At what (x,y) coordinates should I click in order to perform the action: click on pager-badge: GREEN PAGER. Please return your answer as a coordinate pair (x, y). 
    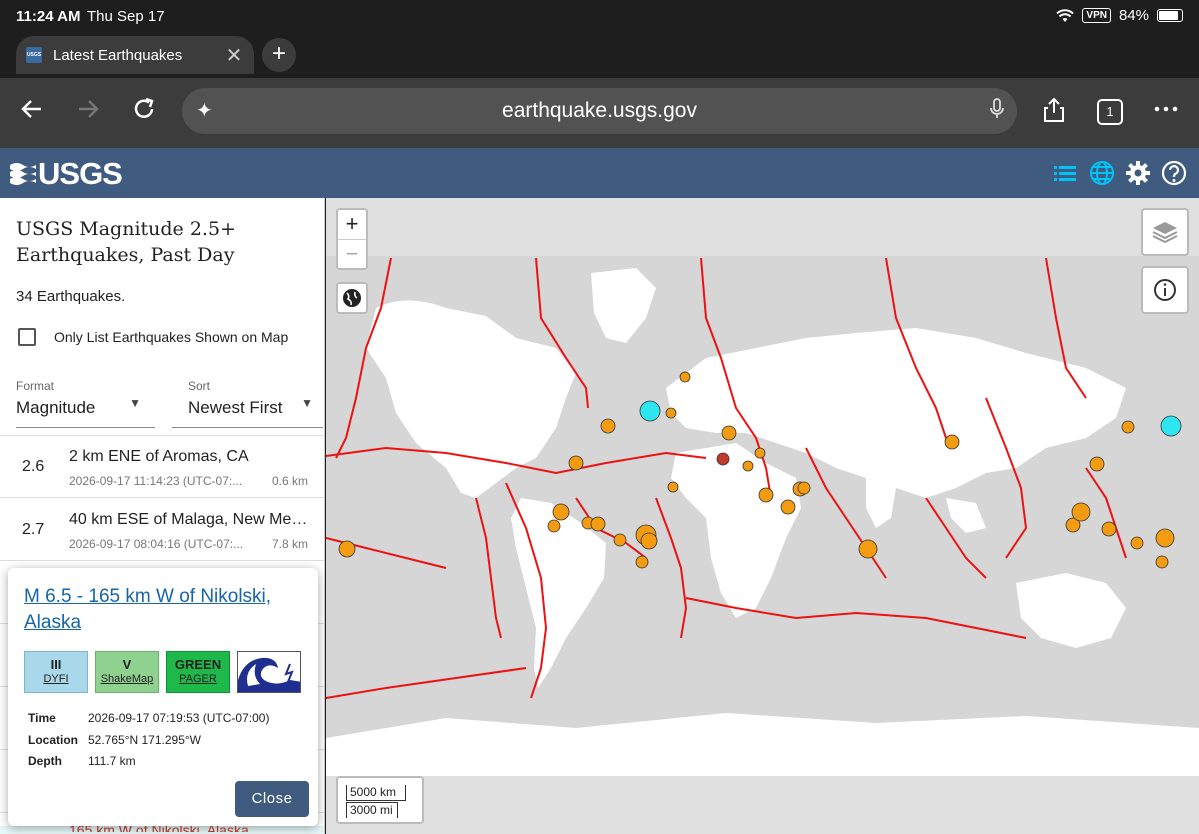
    Looking at the image, I should click on (198, 672).